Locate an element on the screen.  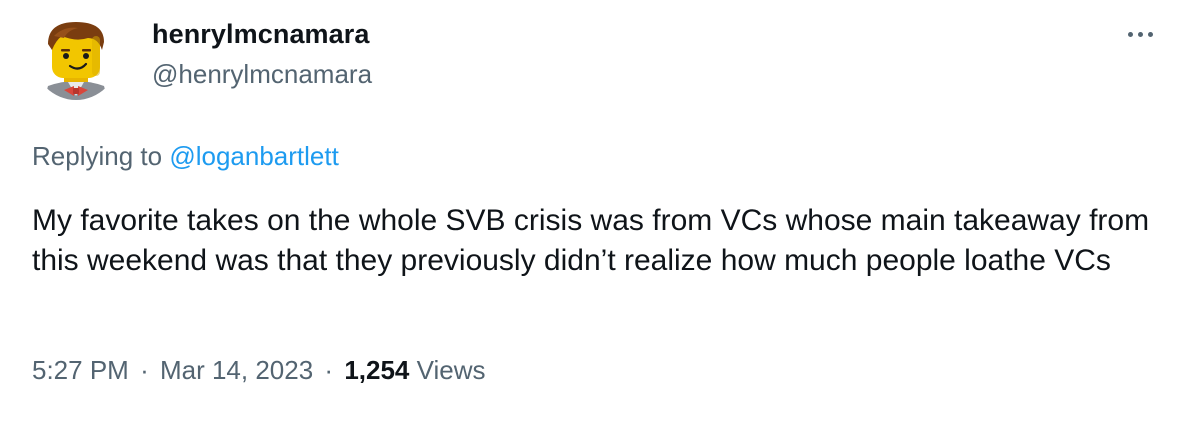
avatar is located at coordinates (76, 58).